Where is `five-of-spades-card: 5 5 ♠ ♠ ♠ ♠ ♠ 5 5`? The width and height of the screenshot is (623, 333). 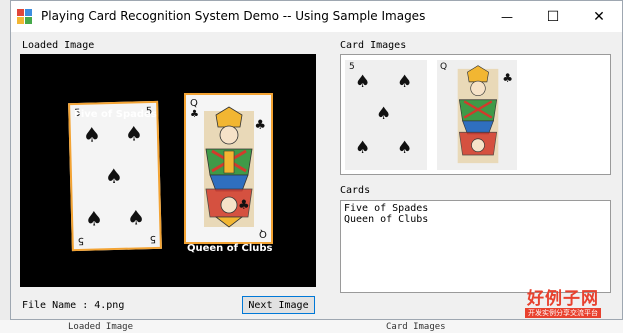 five-of-spades-card: 5 5 ♠ ♠ ♠ ♠ ♠ 5 5 is located at coordinates (115, 176).